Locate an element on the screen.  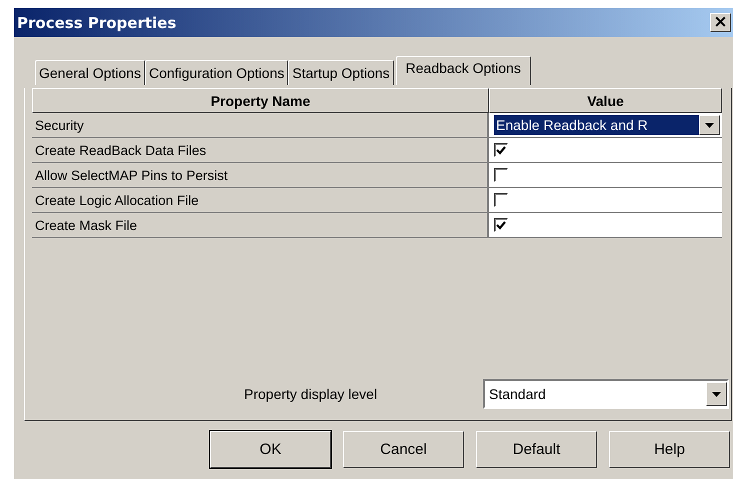
dialog-button: OK is located at coordinates (270, 449).